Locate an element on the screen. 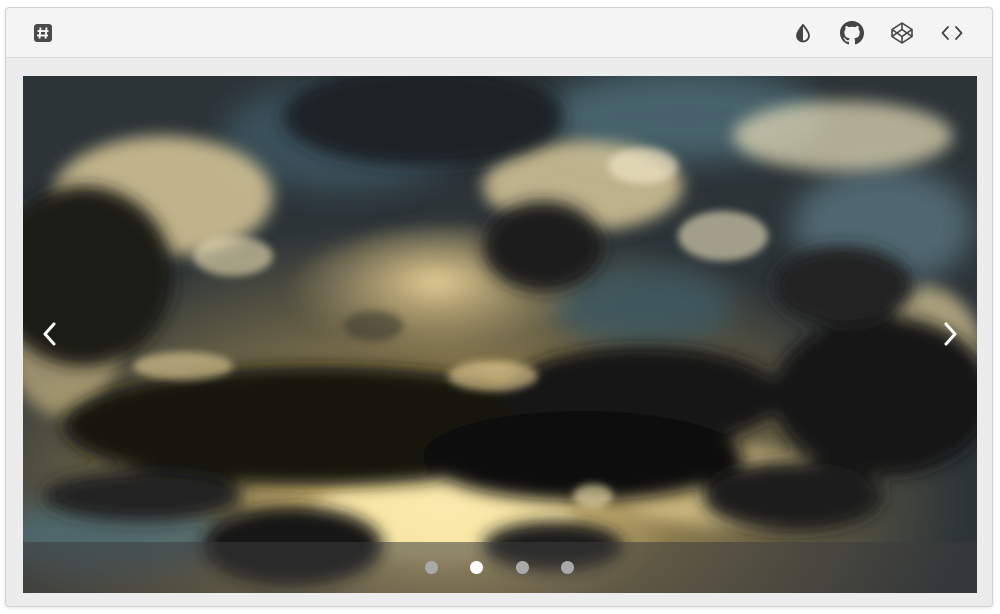 This screenshot has width=1000, height=614. slide-indicator-bar is located at coordinates (500, 567).